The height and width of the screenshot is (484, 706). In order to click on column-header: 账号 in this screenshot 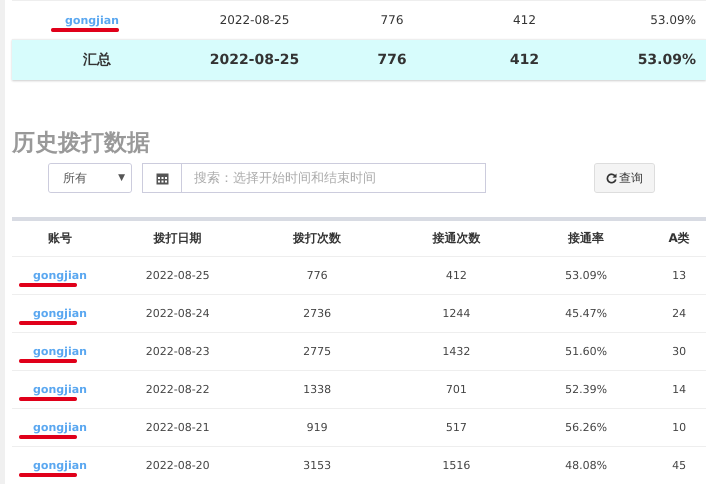, I will do `click(60, 238)`.